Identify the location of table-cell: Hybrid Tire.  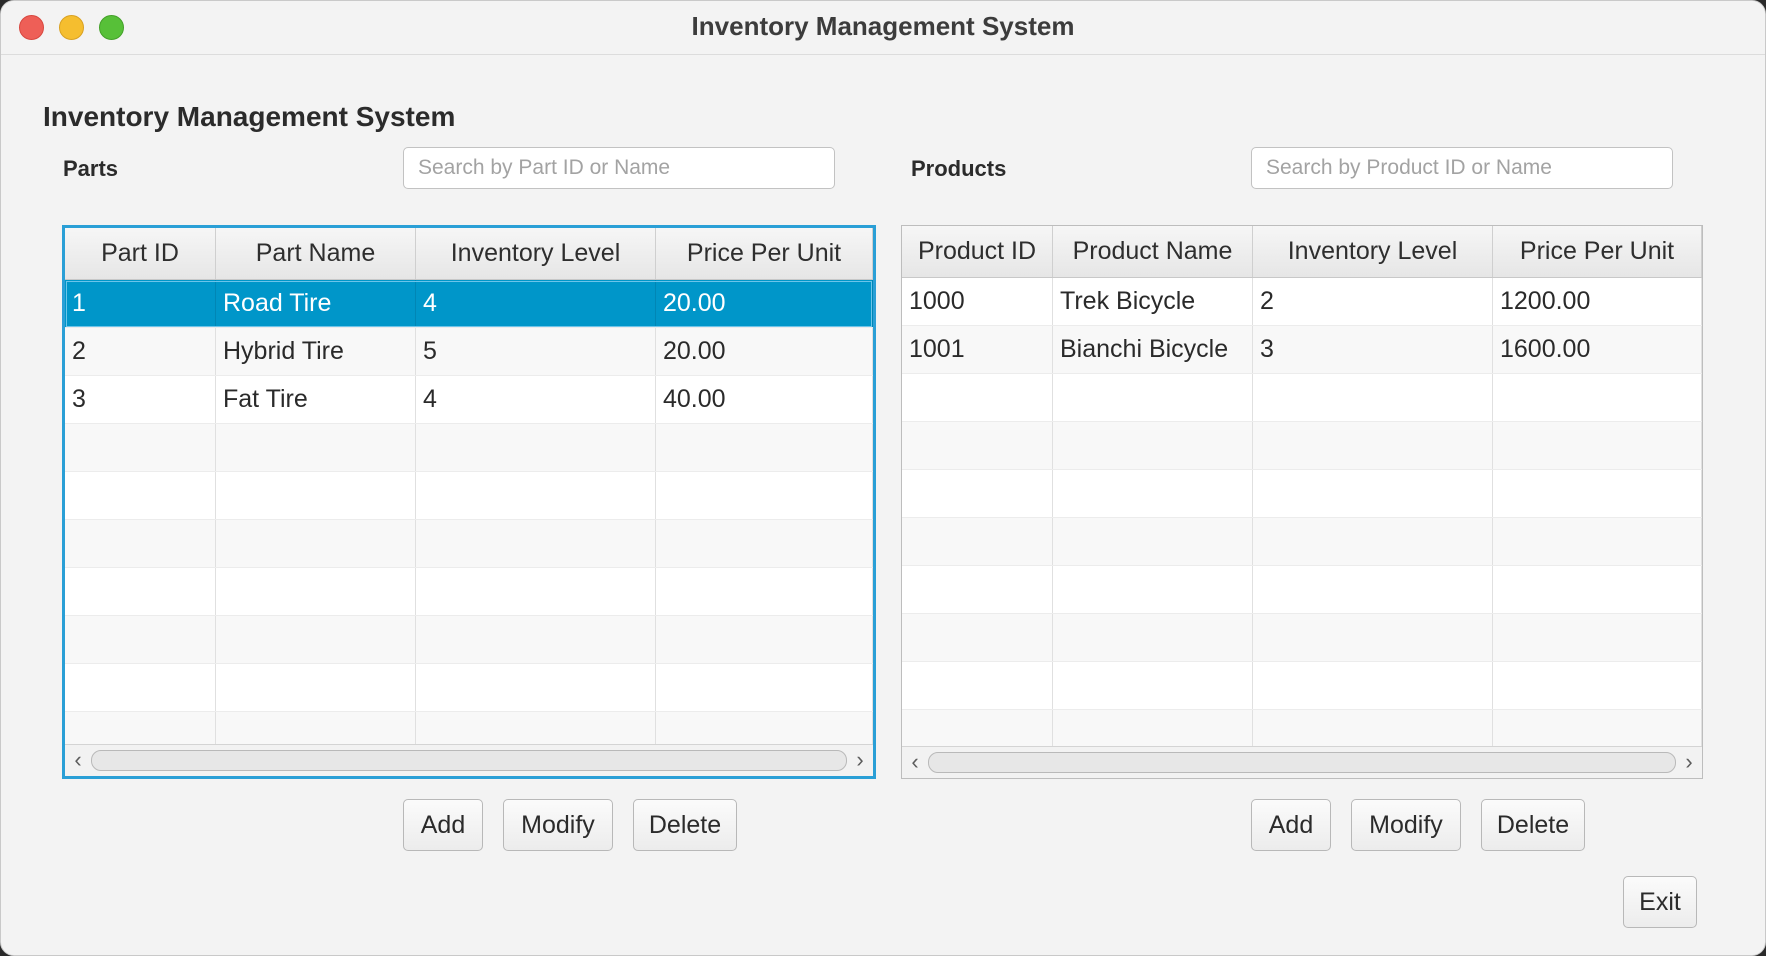
(316, 351).